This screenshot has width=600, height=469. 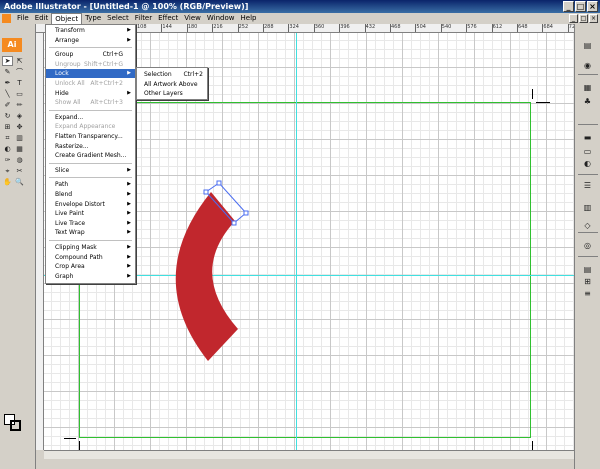 What do you see at coordinates (90, 178) in the screenshot?
I see `menu-separator` at bounding box center [90, 178].